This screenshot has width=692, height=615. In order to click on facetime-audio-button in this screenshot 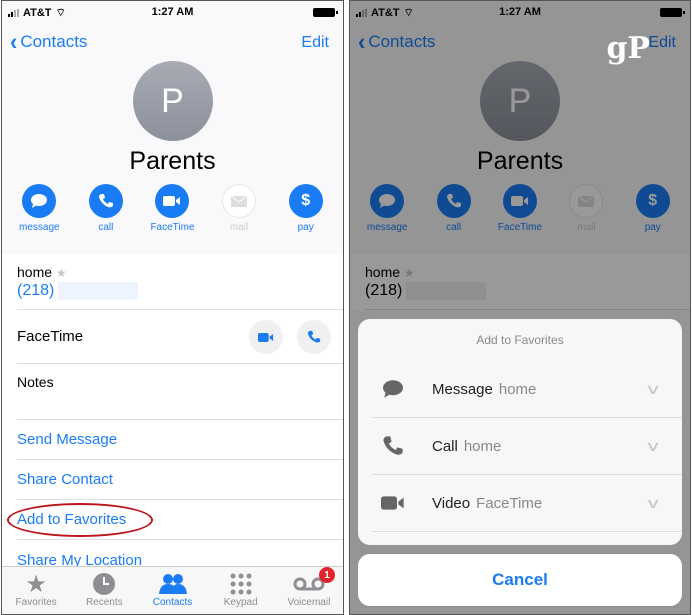, I will do `click(314, 337)`.